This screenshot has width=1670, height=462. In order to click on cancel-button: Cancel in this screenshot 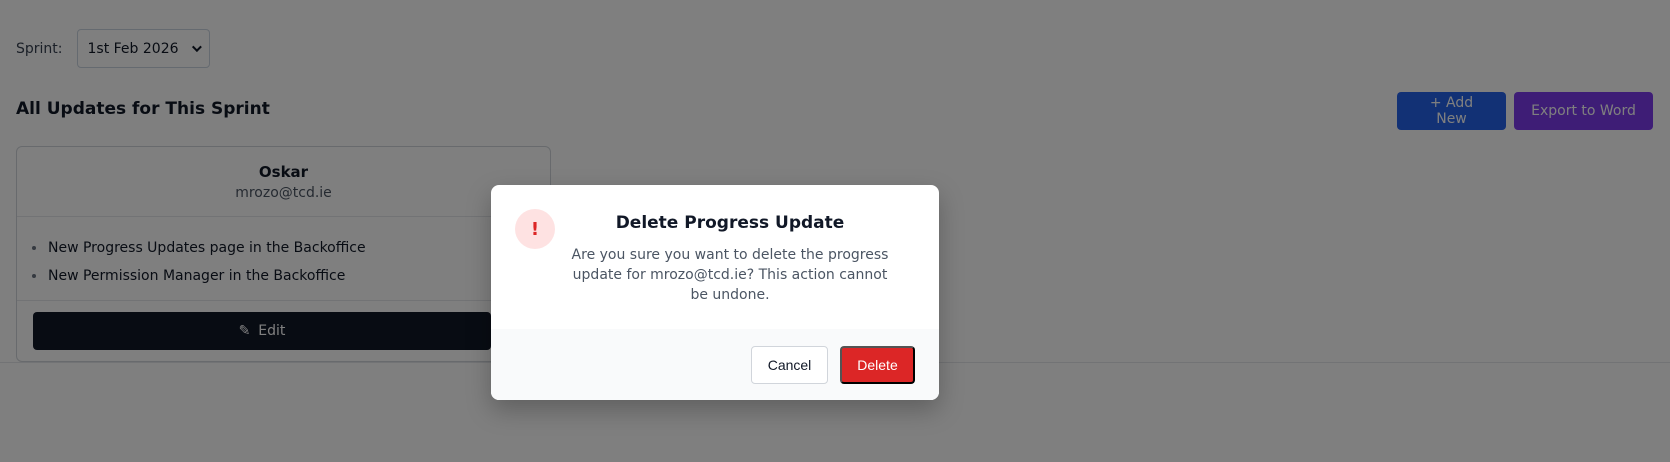, I will do `click(789, 364)`.